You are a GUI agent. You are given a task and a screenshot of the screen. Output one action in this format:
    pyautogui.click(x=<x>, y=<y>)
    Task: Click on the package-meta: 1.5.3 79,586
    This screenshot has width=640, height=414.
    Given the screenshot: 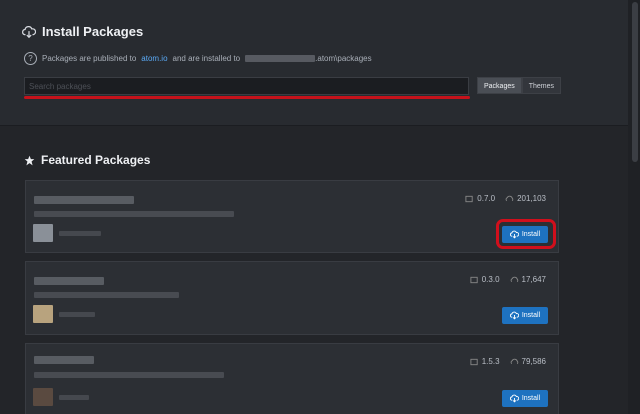 What is the action you would take?
    pyautogui.click(x=508, y=361)
    